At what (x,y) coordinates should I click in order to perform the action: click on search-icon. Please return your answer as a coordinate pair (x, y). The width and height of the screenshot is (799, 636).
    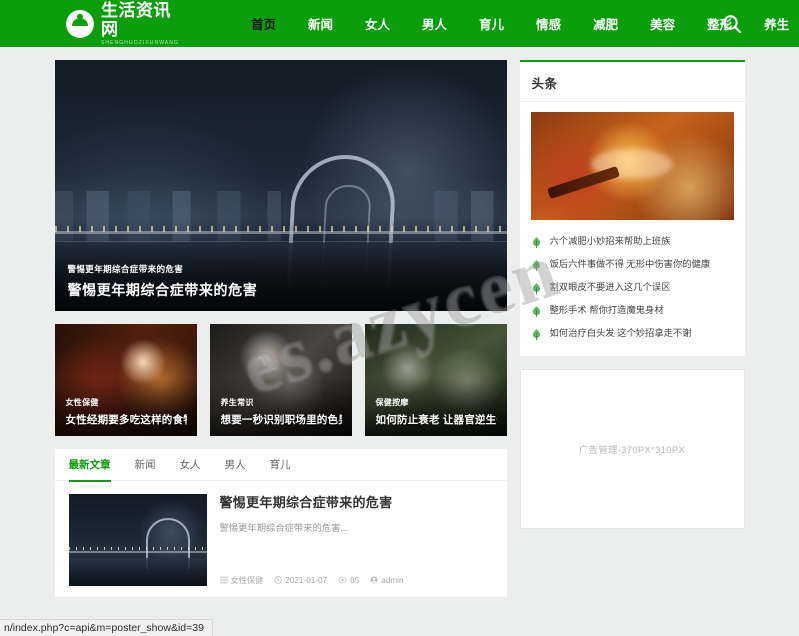
    Looking at the image, I should click on (732, 24).